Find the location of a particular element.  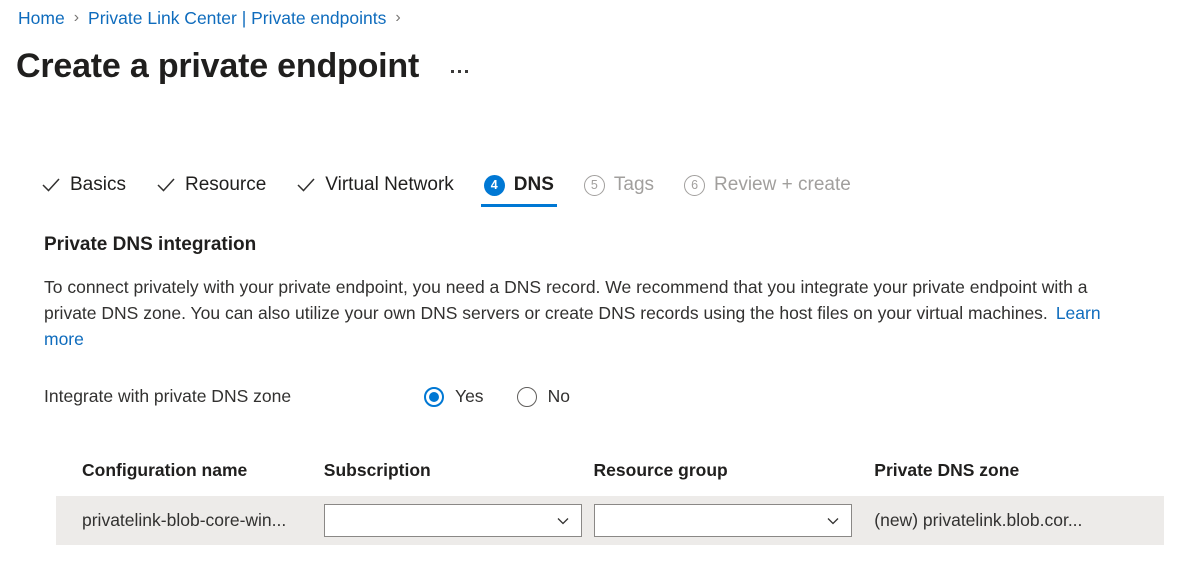

tab-review-create: 6 Review + create is located at coordinates (767, 185).